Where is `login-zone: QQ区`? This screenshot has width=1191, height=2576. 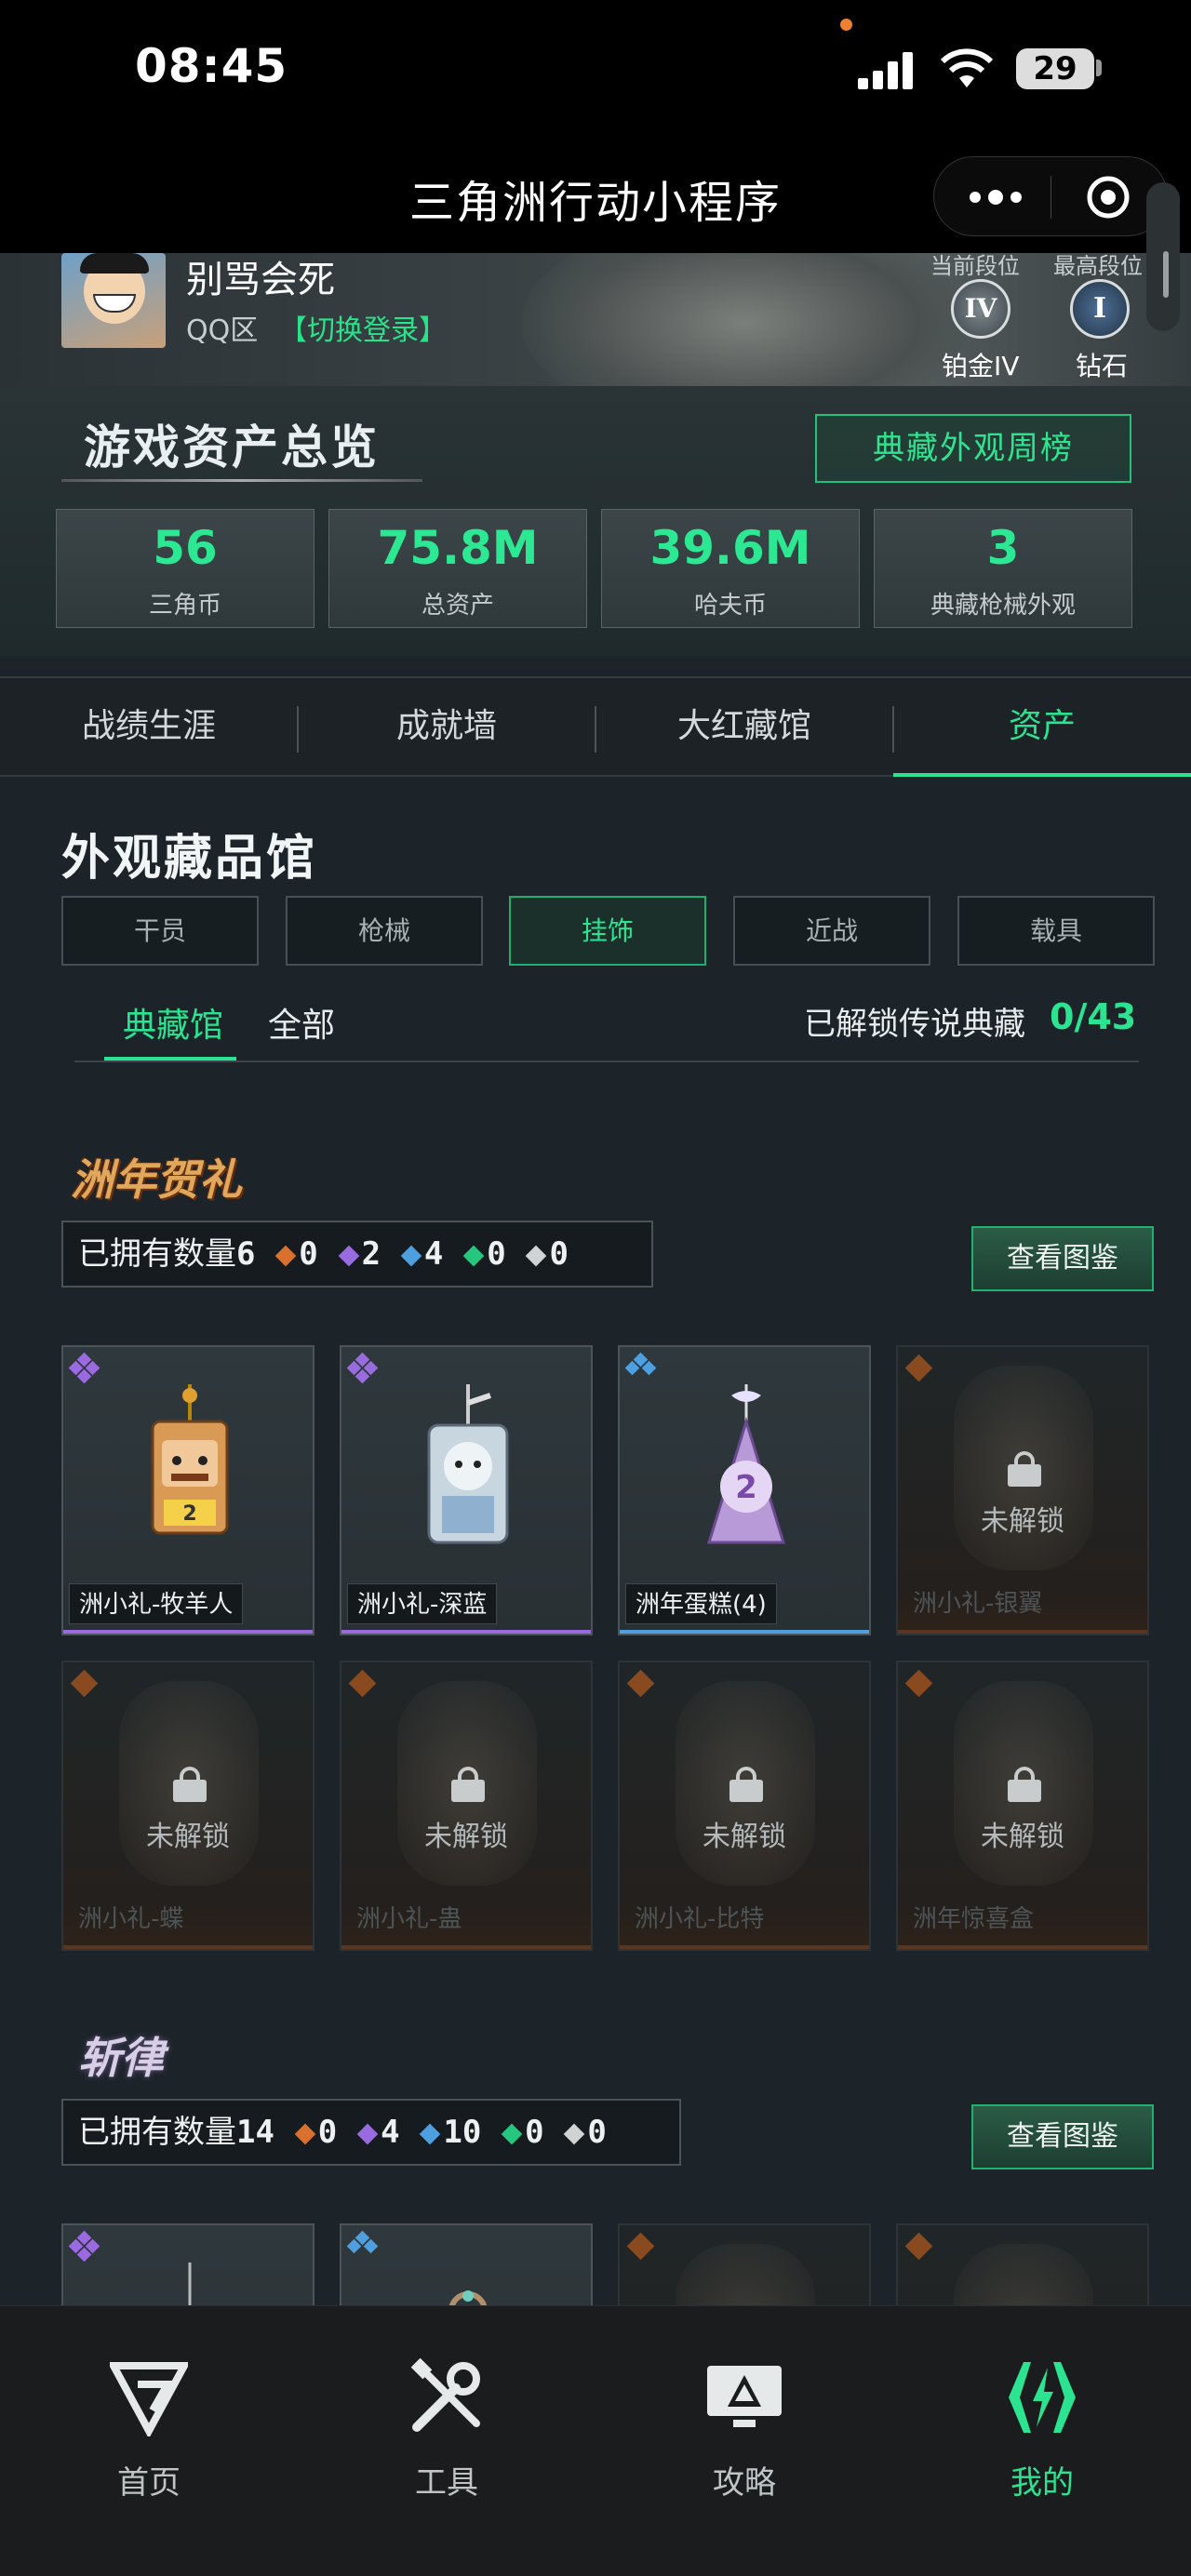 login-zone: QQ区 is located at coordinates (222, 330).